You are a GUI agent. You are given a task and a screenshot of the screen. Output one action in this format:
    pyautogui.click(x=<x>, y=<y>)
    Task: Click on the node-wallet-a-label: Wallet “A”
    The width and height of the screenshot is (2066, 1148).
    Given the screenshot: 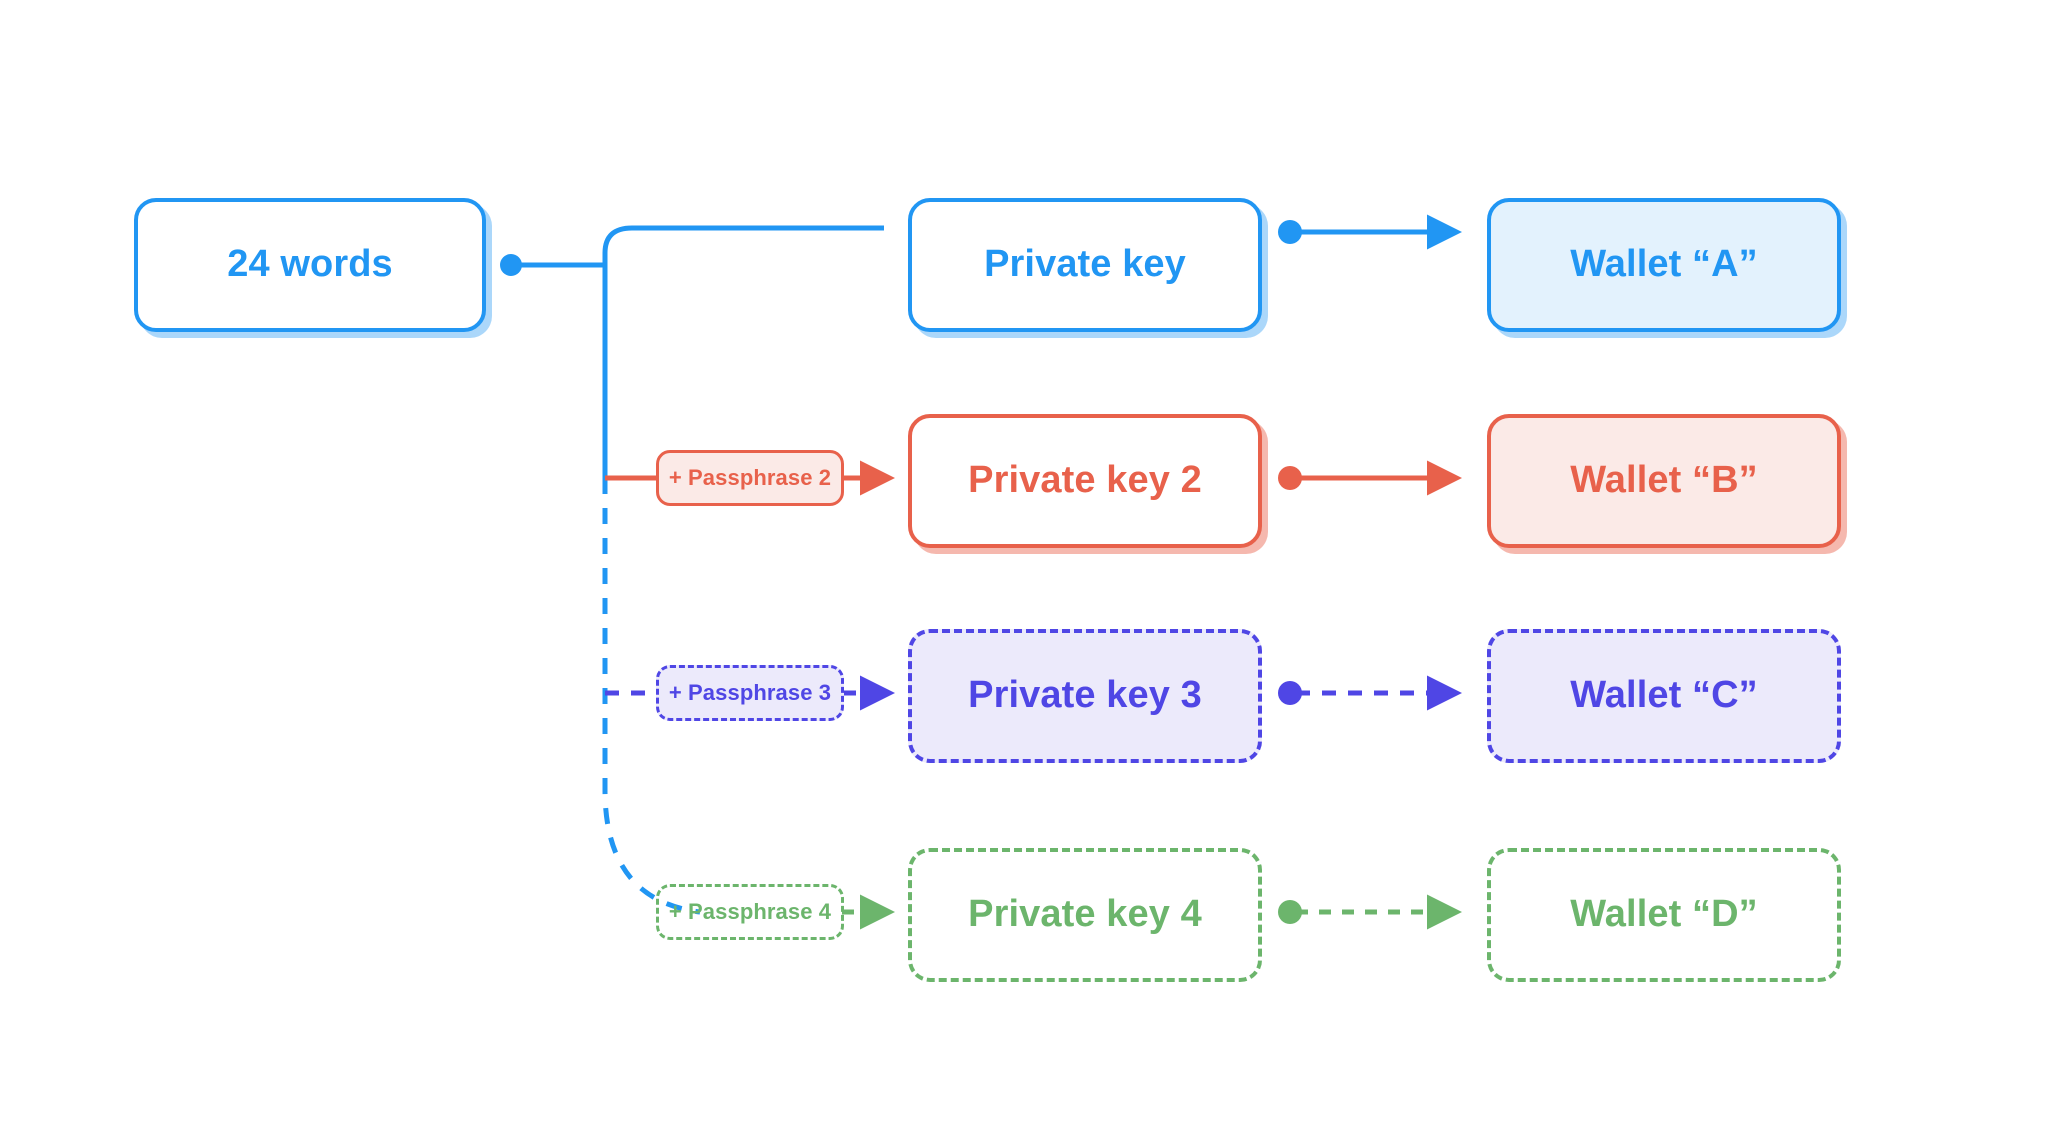 What is the action you would take?
    pyautogui.click(x=1664, y=264)
    